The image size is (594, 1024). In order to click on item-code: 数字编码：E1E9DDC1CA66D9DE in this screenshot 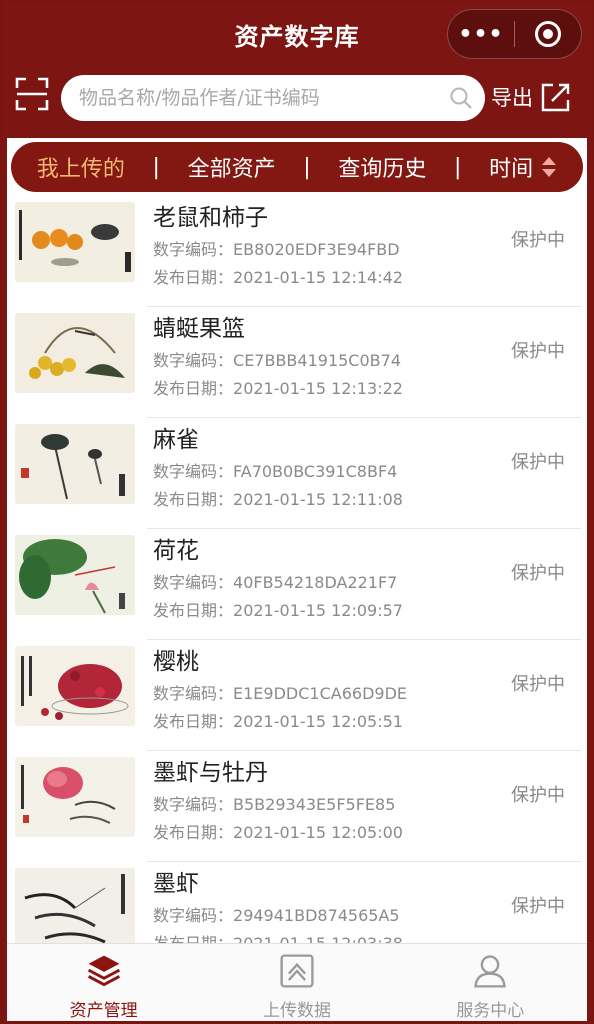, I will do `click(280, 693)`.